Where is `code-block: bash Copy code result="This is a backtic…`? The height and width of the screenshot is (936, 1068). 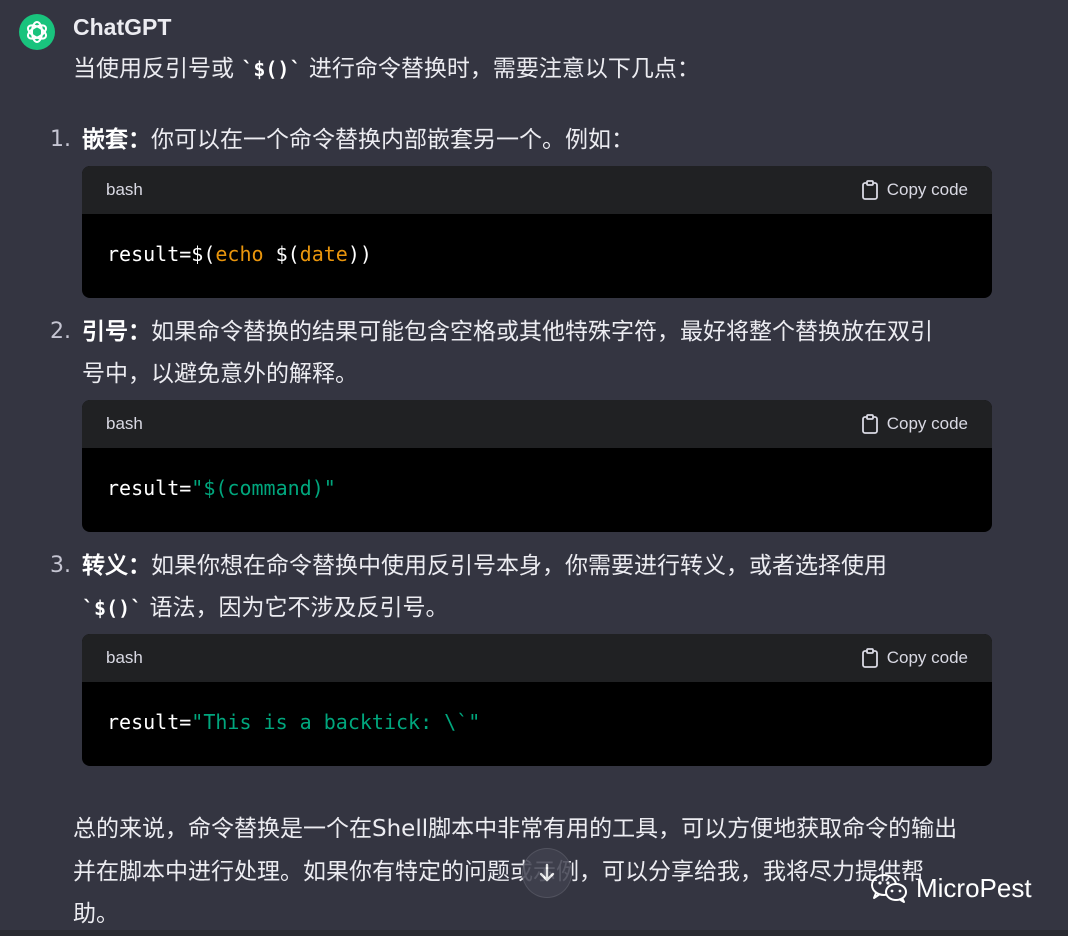
code-block: bash Copy code result="This is a backtic… is located at coordinates (537, 700).